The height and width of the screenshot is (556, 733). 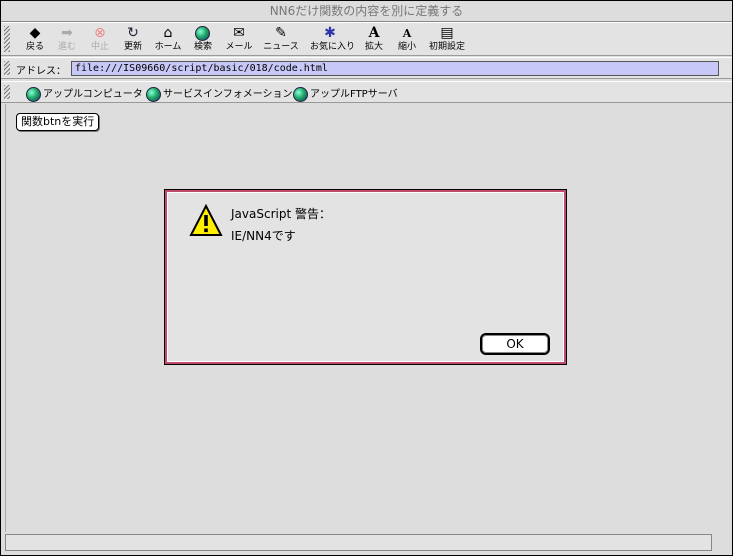 I want to click on favorites-button: ✱ お気に入り, so click(x=332, y=40).